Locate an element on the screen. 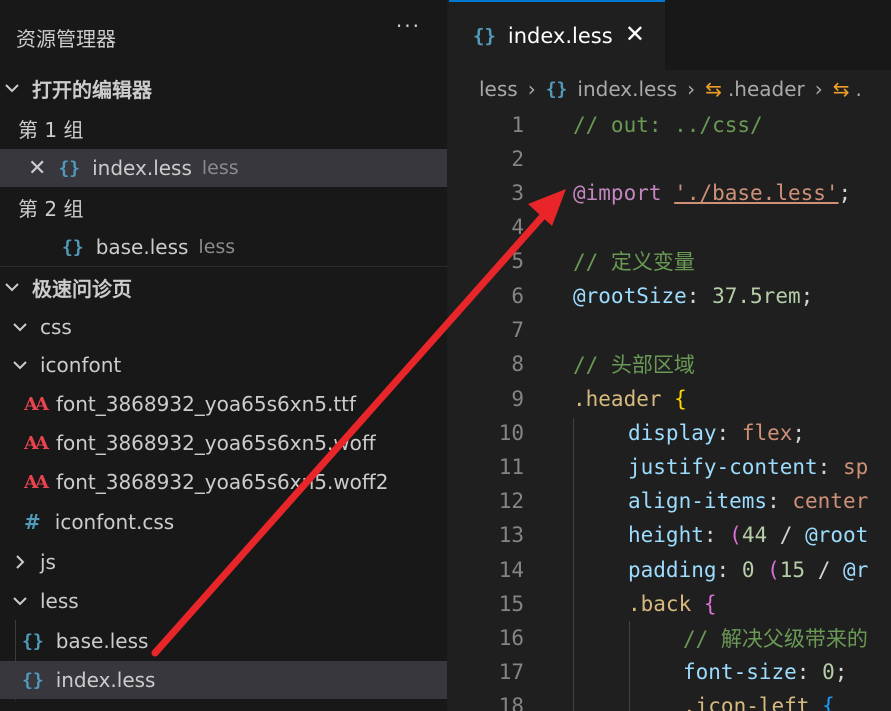 The height and width of the screenshot is (711, 891). code-comment: // 头部区域 is located at coordinates (634, 365).